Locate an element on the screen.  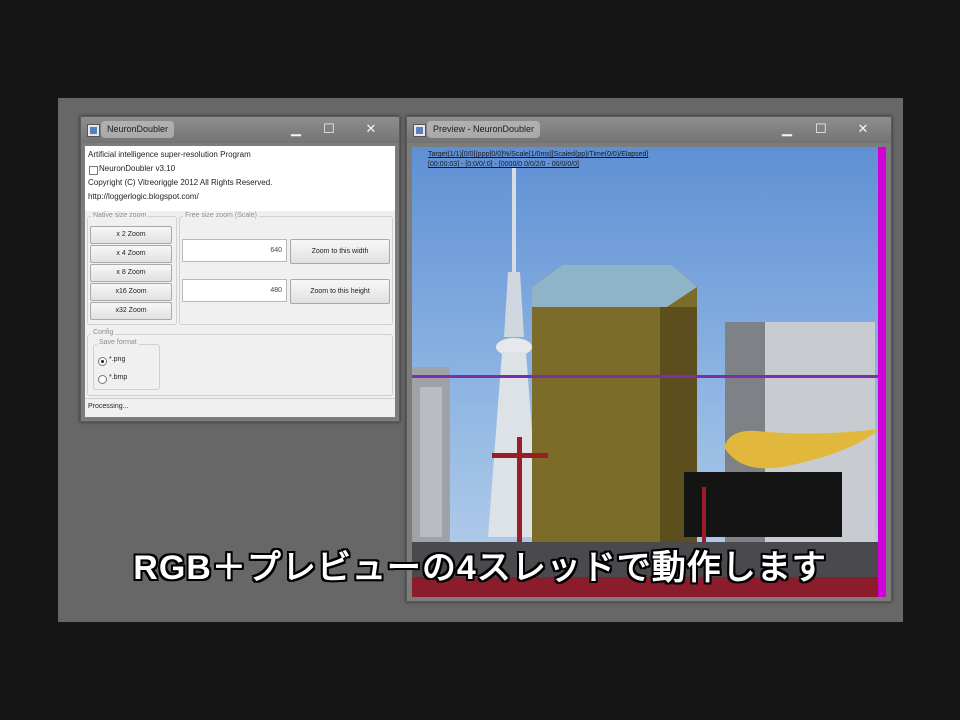
gold-building-crown is located at coordinates (614, 286).